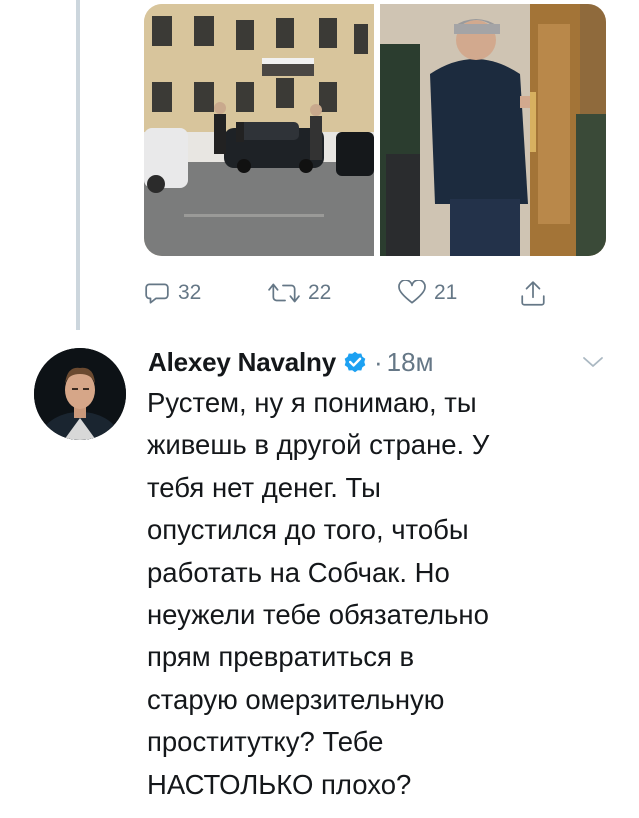  Describe the element at coordinates (593, 362) in the screenshot. I see `chevron-down-icon` at that location.